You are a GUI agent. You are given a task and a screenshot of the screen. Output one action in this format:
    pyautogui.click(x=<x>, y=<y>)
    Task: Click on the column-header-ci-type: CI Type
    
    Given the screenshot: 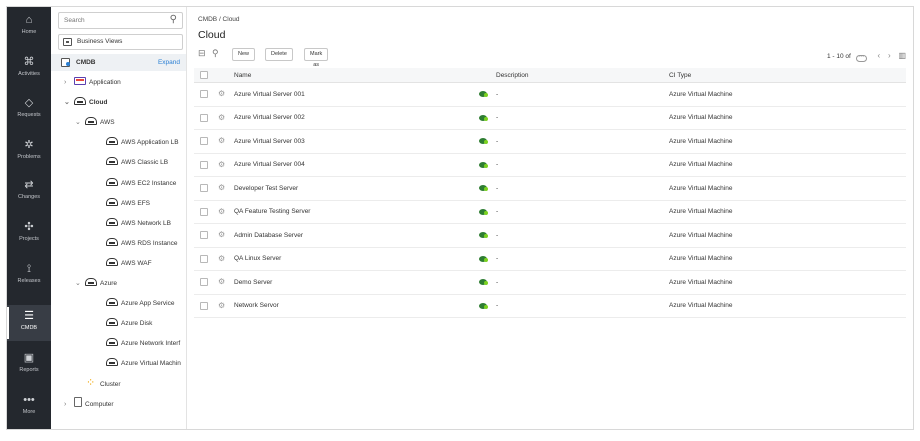 What is the action you would take?
    pyautogui.click(x=680, y=75)
    